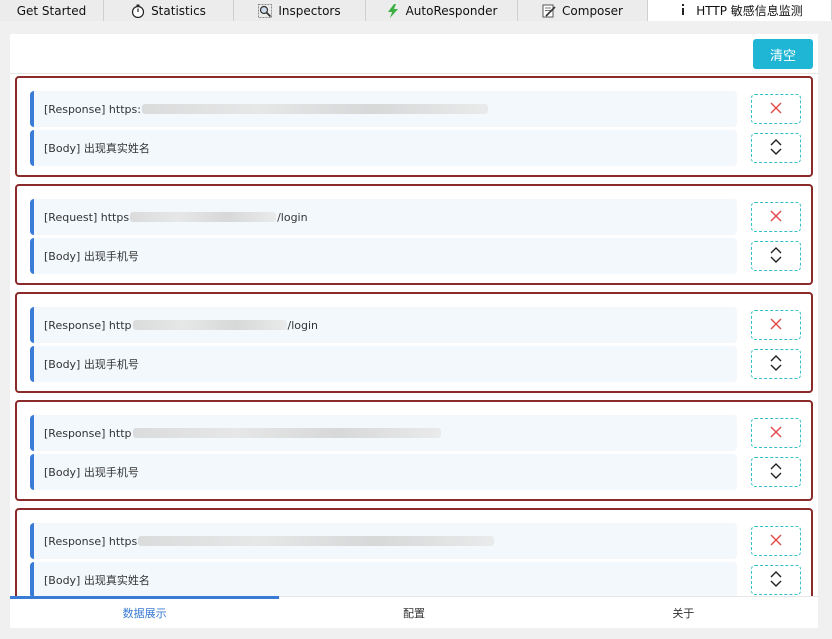 The height and width of the screenshot is (639, 832). Describe the element at coordinates (383, 325) in the screenshot. I see `entry-url-row: [Response] http /login` at that location.